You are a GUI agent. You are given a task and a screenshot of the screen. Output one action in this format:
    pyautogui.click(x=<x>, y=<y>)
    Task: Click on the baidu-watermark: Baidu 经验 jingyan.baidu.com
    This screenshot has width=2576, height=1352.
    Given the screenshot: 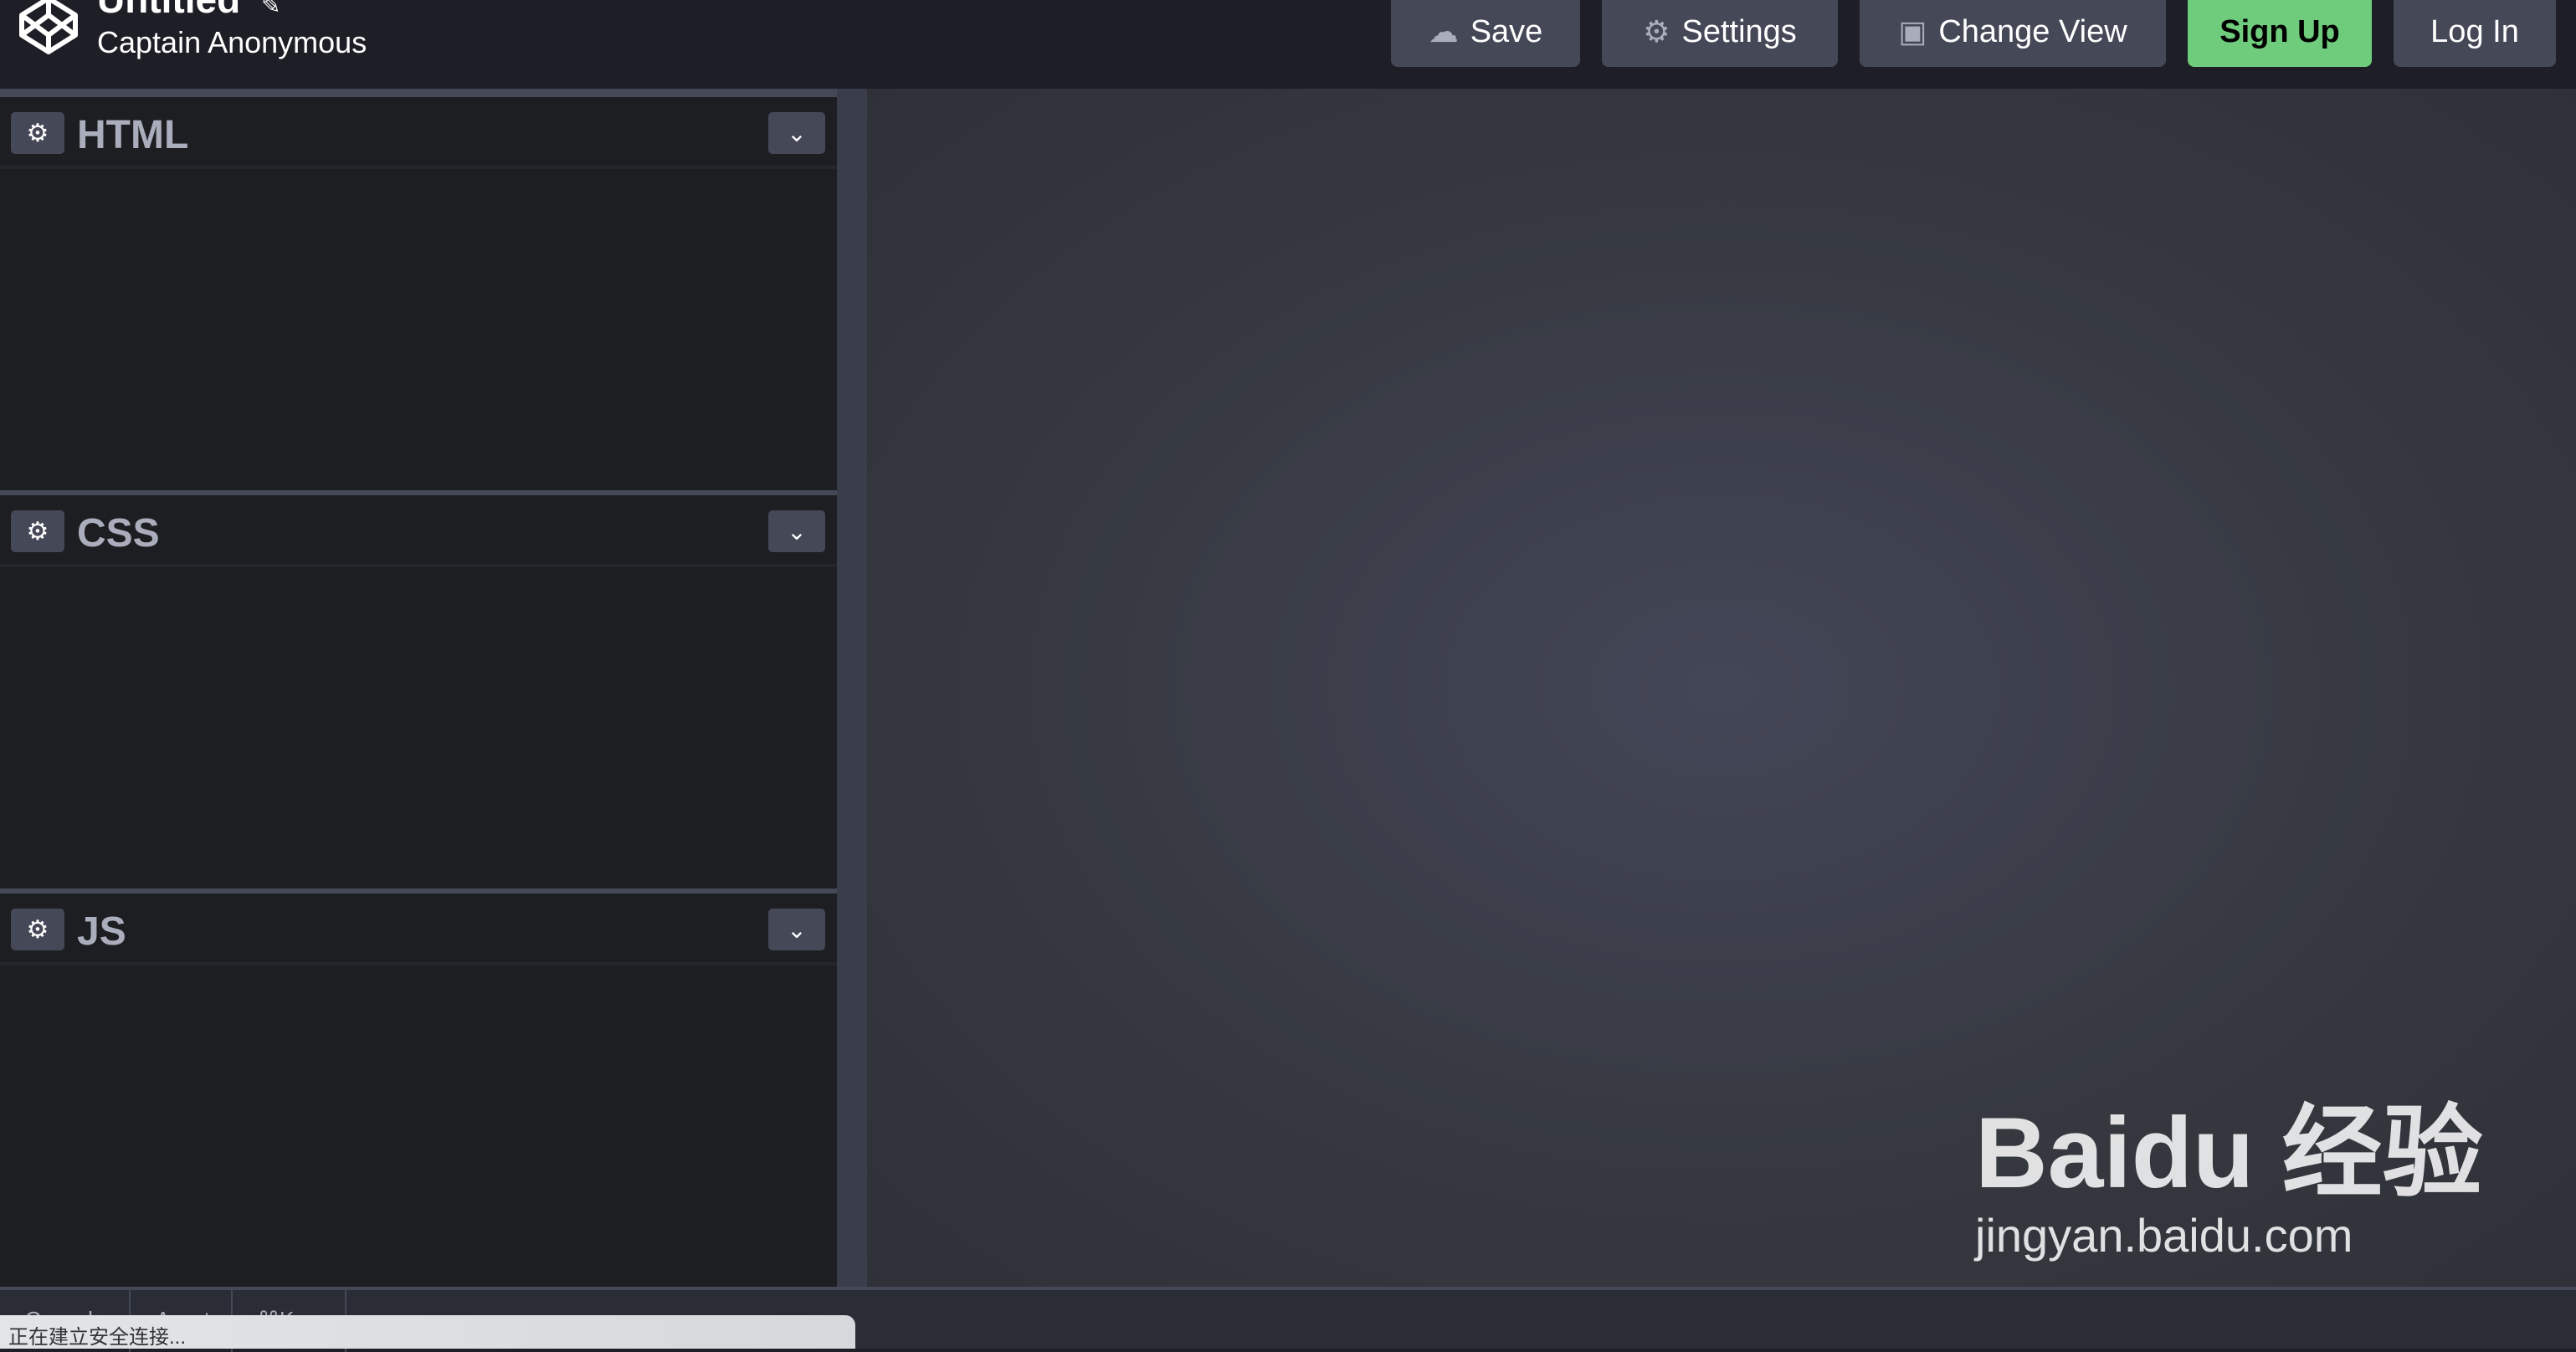 What is the action you would take?
    pyautogui.click(x=2229, y=1179)
    